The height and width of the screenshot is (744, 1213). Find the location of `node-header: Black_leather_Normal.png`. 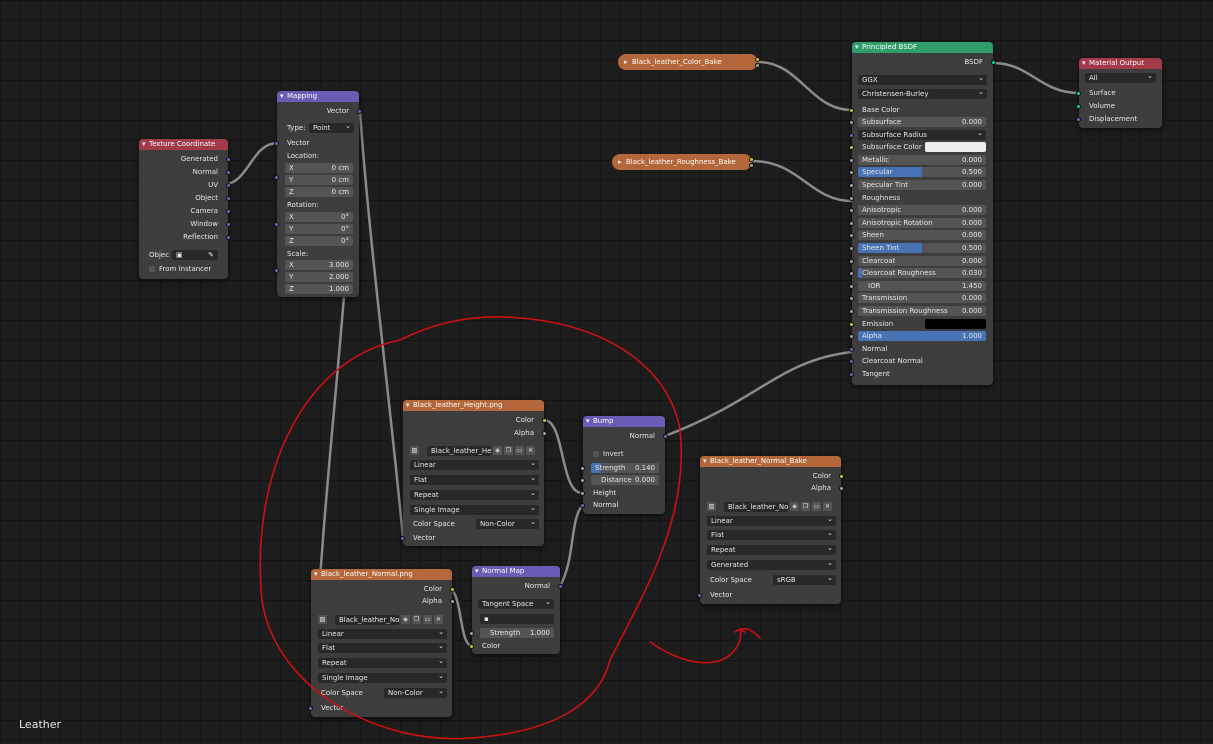

node-header: Black_leather_Normal.png is located at coordinates (381, 574).